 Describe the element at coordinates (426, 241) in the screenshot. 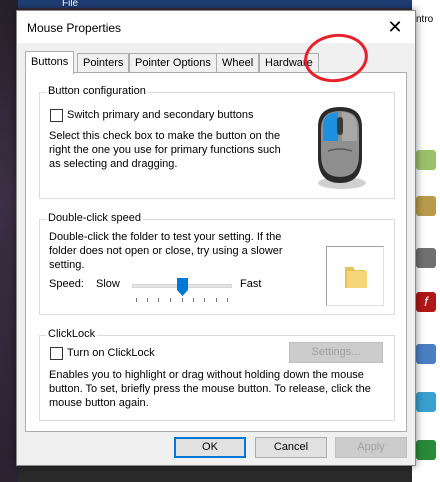

I see `background-window-right: ntro f` at that location.